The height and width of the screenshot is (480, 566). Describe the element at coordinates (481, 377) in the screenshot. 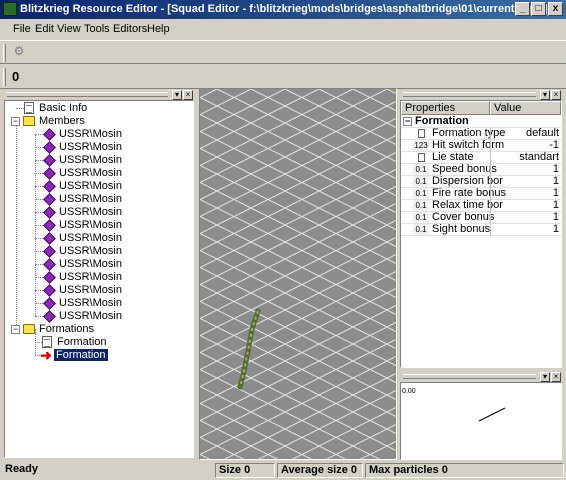

I see `graph-panel-header: ▾ ×` at that location.